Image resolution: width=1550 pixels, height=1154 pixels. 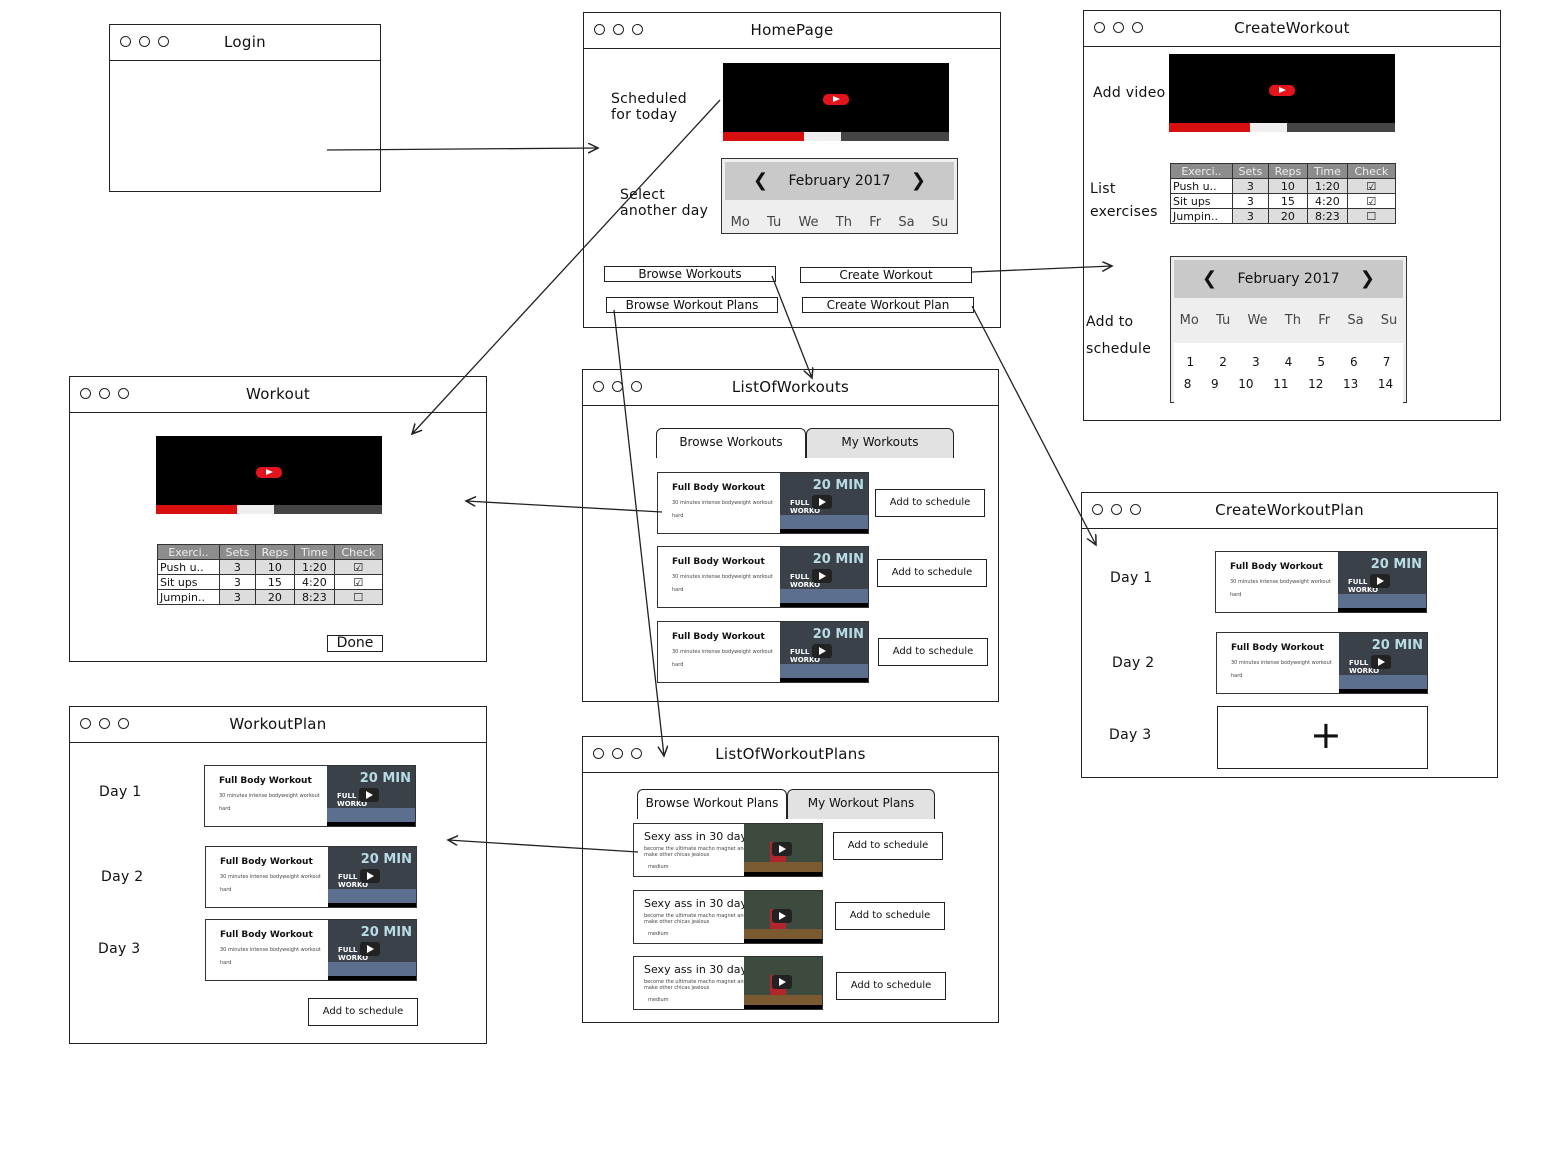 What do you see at coordinates (791, 326) in the screenshot?
I see `arrow-browse-workouts` at bounding box center [791, 326].